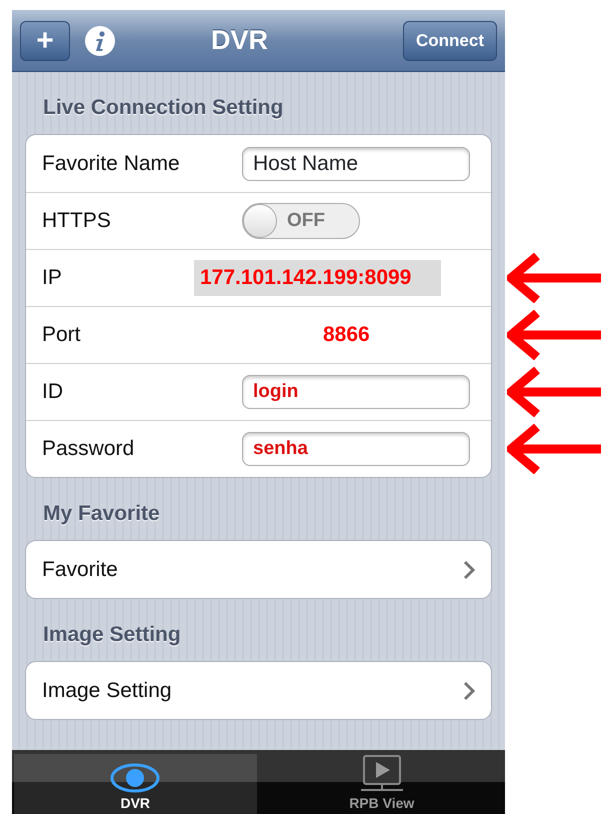 The height and width of the screenshot is (814, 608). I want to click on row-label: Favorite Name, so click(111, 163).